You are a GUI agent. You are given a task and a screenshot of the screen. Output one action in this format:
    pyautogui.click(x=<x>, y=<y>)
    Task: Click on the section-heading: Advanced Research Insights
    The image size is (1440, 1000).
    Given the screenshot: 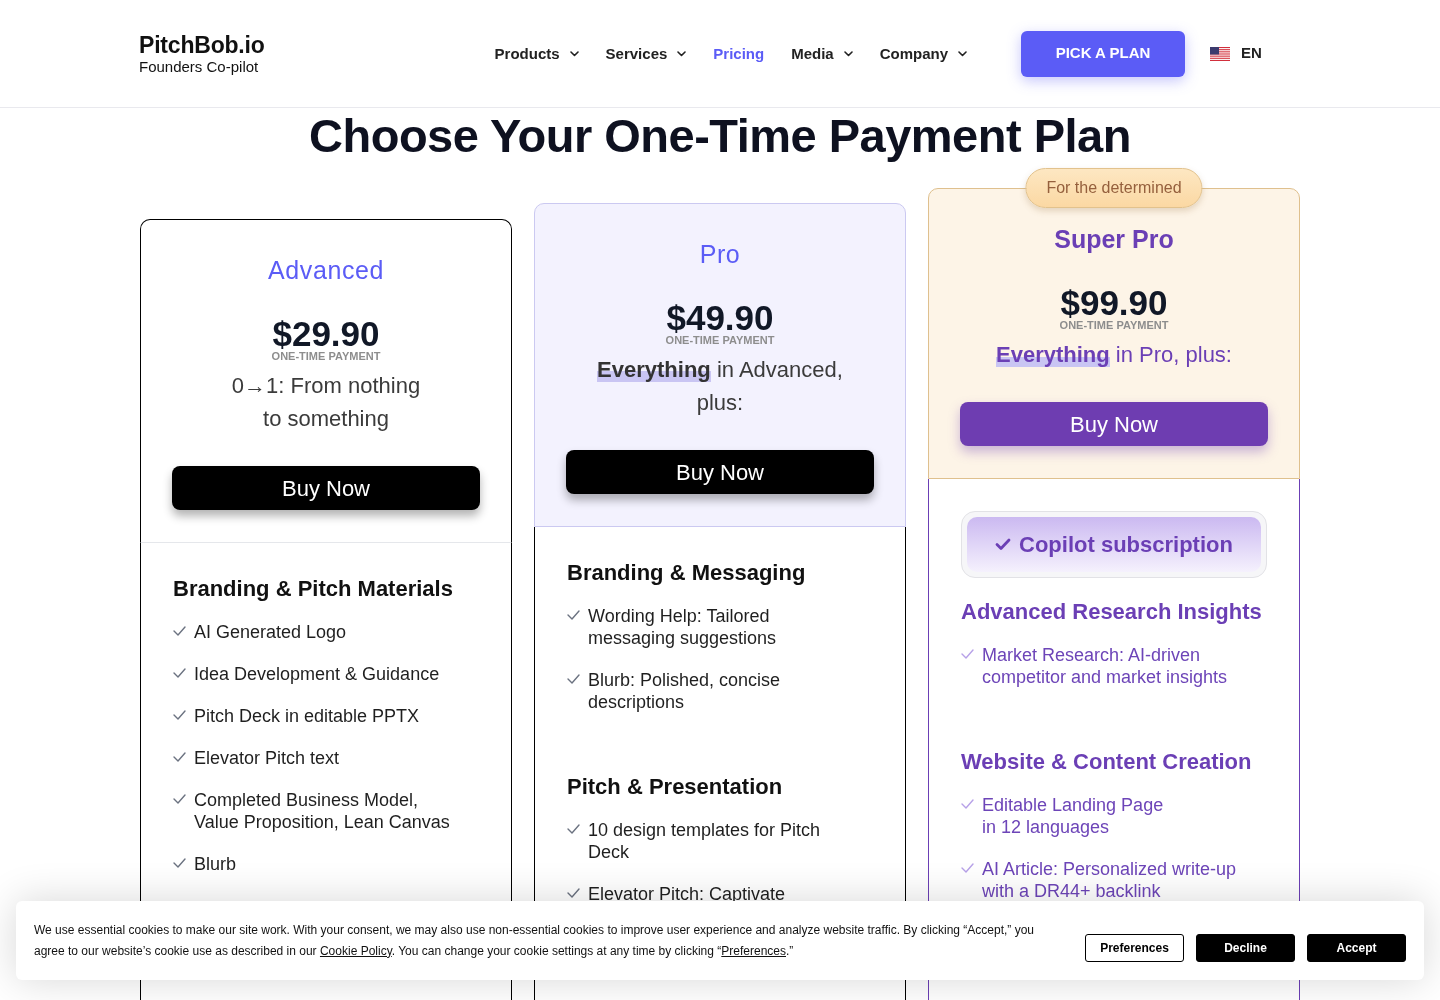 What is the action you would take?
    pyautogui.click(x=1112, y=612)
    